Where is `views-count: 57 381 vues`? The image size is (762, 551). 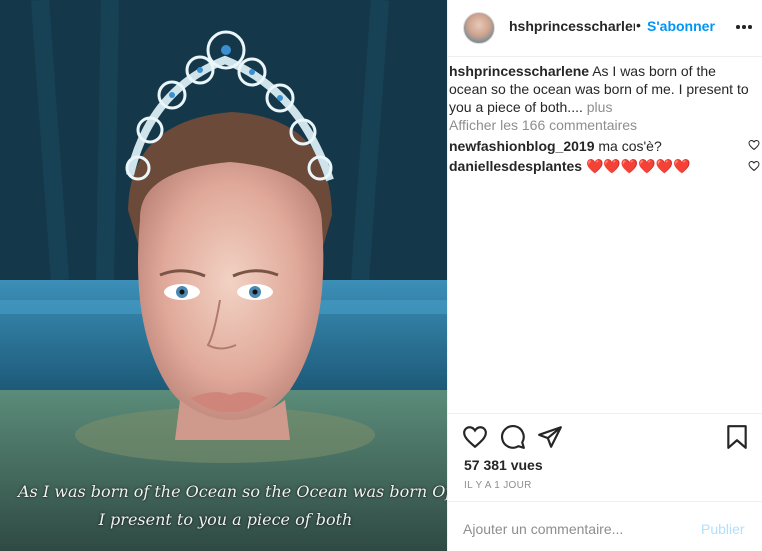
views-count: 57 381 vues is located at coordinates (503, 465).